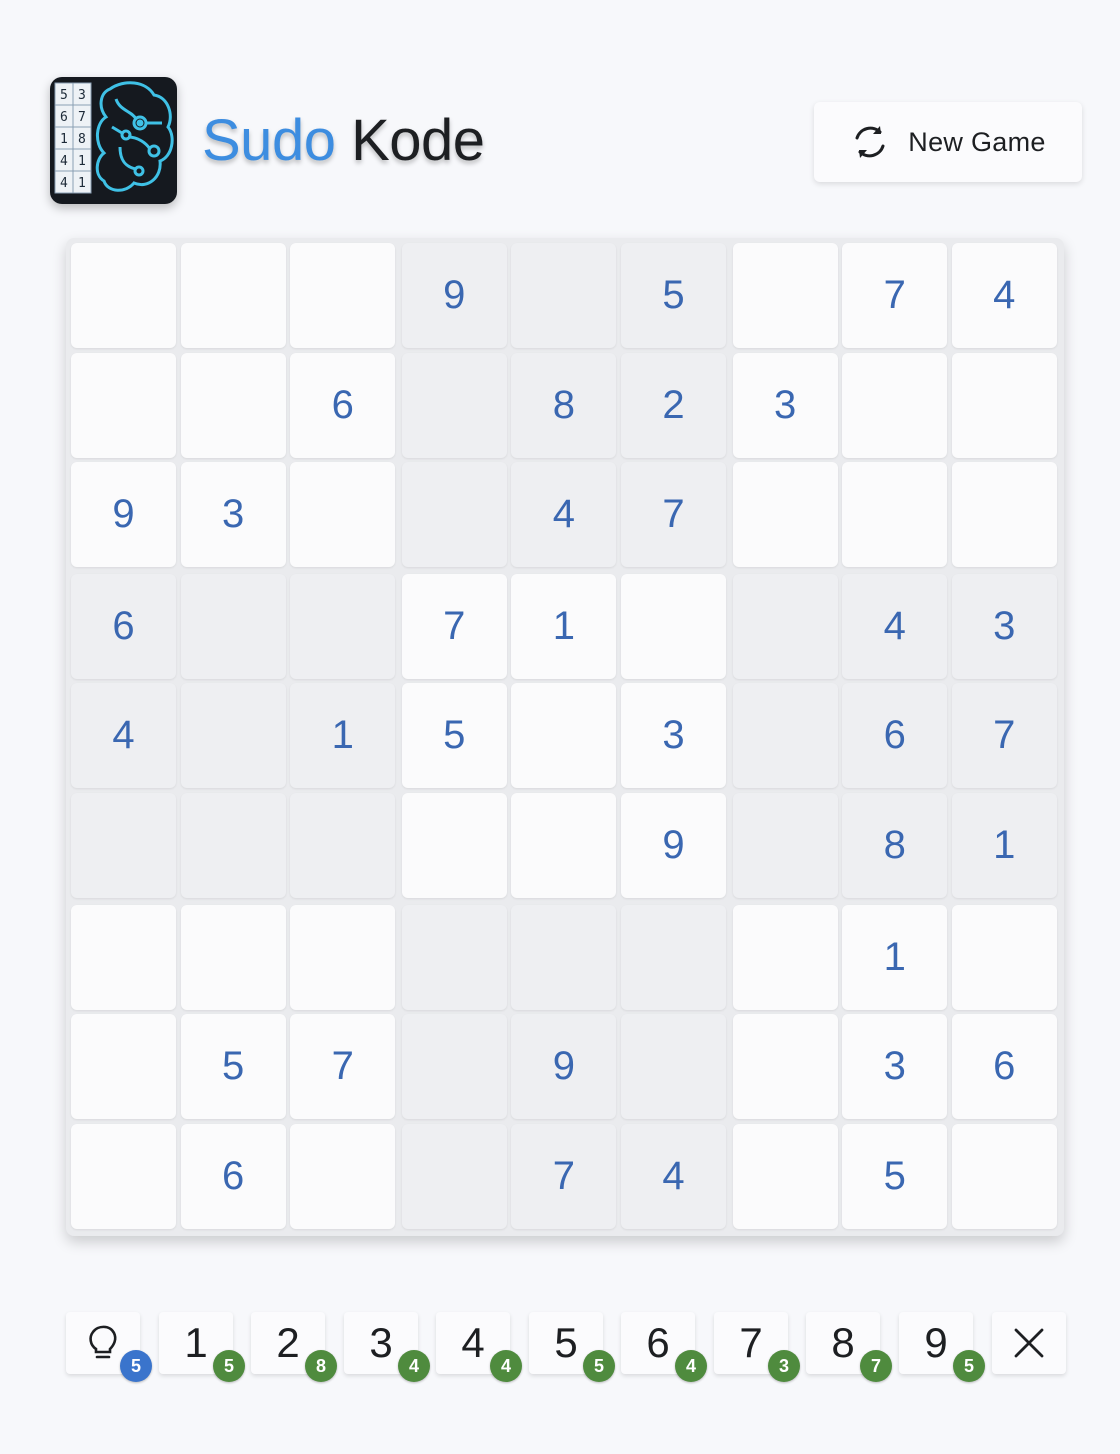 The height and width of the screenshot is (1454, 1120). I want to click on digit-key-9: 95, so click(942, 1347).